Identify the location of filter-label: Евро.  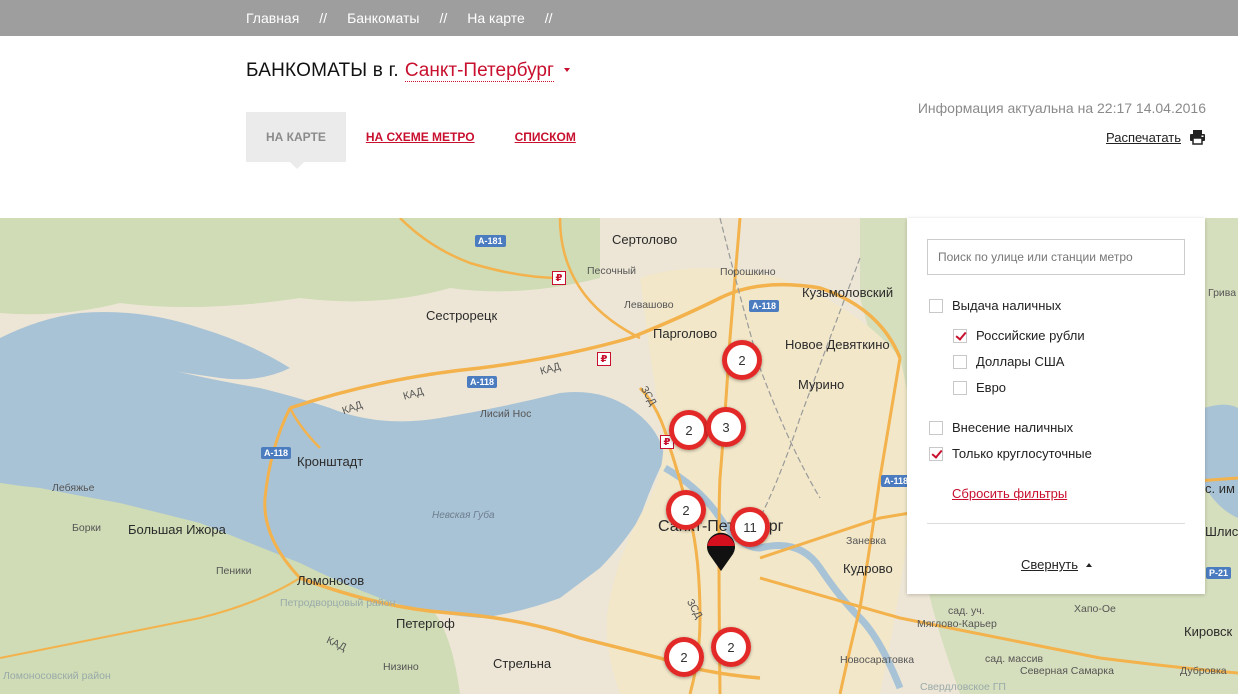
(991, 387).